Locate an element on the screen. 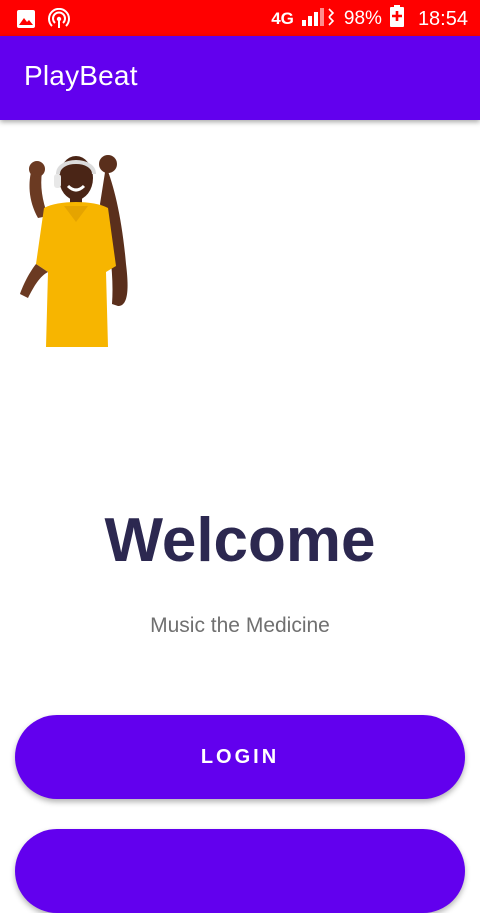  app-title: PlayBeat is located at coordinates (81, 75).